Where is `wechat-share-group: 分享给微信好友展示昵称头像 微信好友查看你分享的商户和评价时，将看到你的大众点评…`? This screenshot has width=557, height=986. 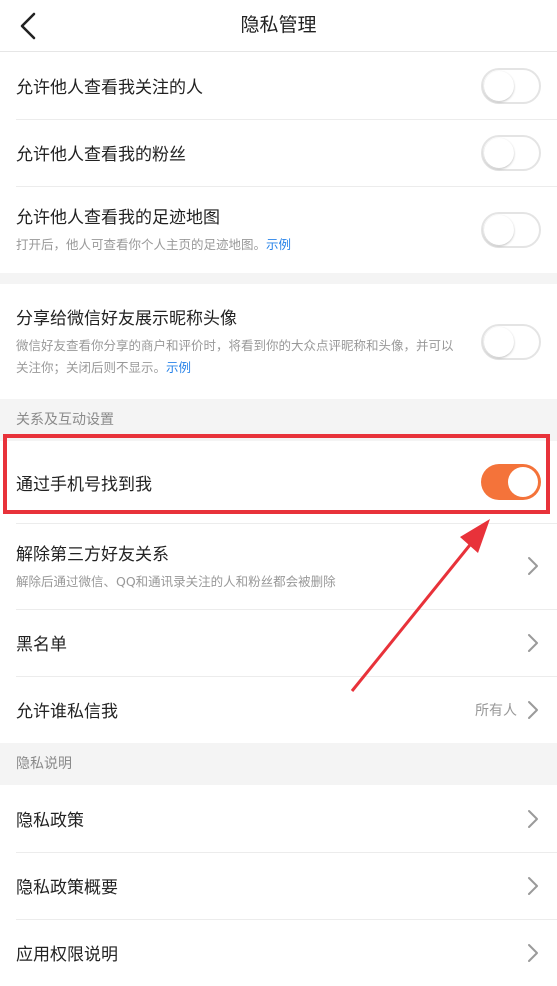
wechat-share-group: 分享给微信好友展示昵称头像 微信好友查看你分享的商户和评价时，将看到你的大众点评… is located at coordinates (278, 341).